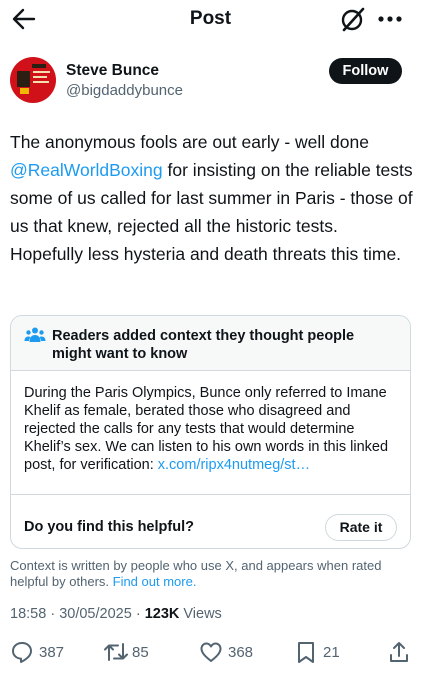 The height and width of the screenshot is (680, 421). Describe the element at coordinates (162, 614) in the screenshot. I see `views-count: 123K` at that location.